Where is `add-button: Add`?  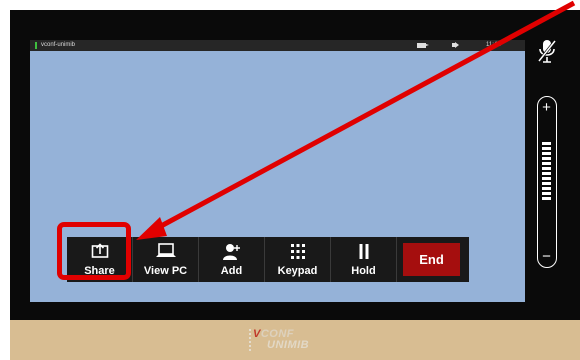 add-button: Add is located at coordinates (232, 259).